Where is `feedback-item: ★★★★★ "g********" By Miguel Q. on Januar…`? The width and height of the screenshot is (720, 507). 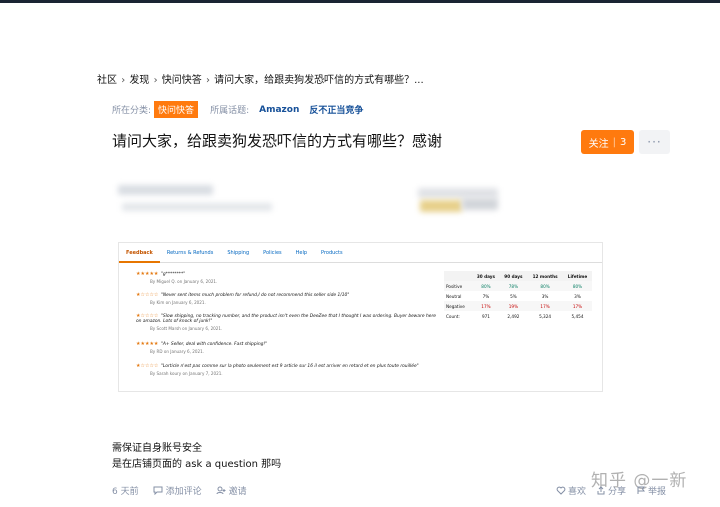
feedback-item: ★★★★★ "g********" By Miguel Q. on Januar… is located at coordinates (286, 277).